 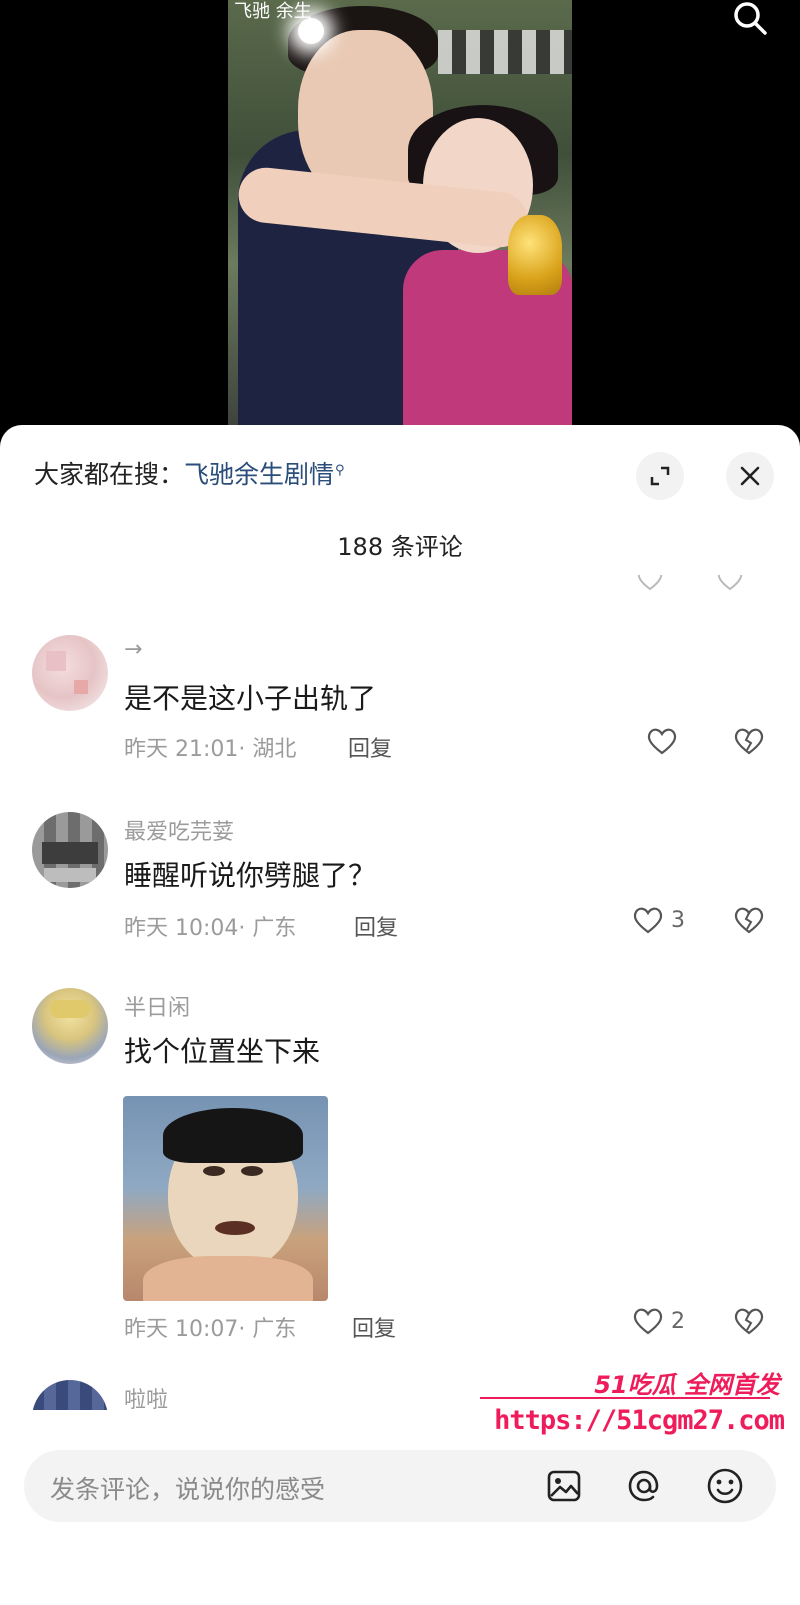 I want to click on comment-text: 是不是这小子出轨了, so click(x=250, y=698).